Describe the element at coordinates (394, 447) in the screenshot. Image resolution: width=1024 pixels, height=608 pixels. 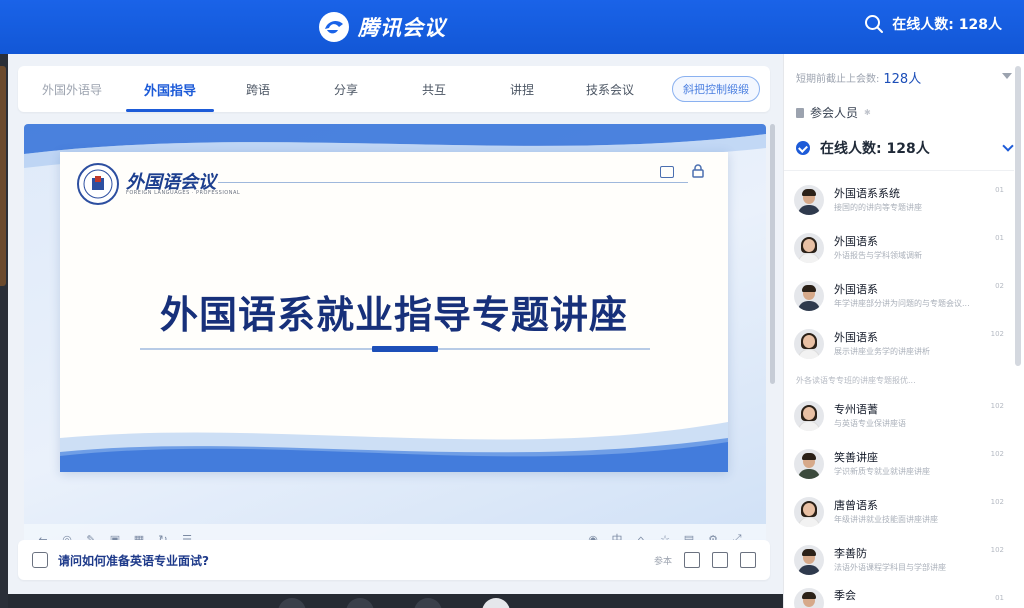
I see `slide-bottom-wave` at that location.